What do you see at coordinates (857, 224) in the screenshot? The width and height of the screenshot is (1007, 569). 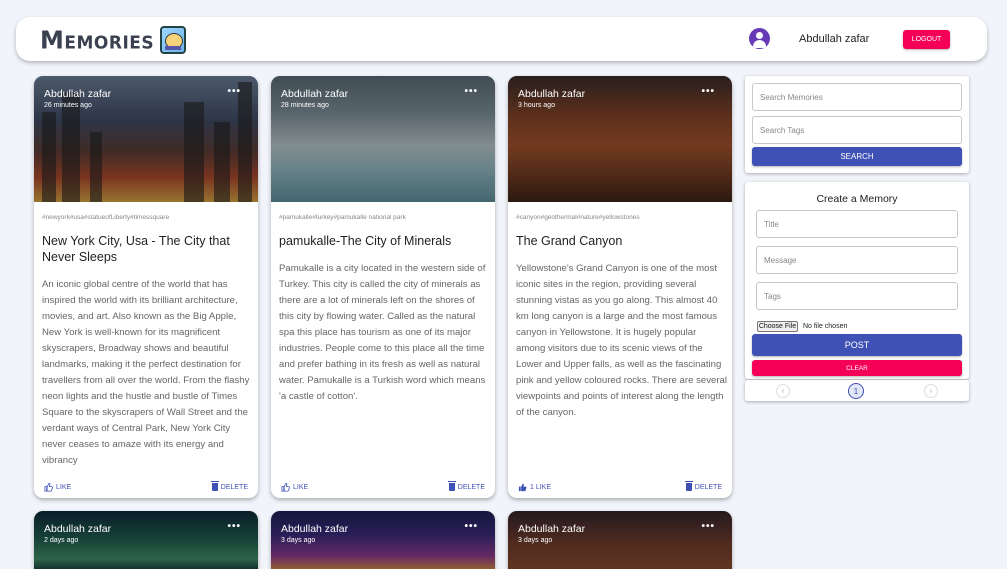 I see `title-field: Title` at bounding box center [857, 224].